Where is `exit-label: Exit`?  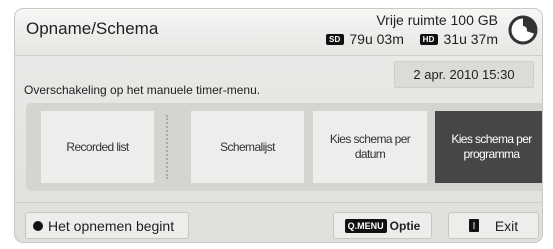
exit-label: Exit is located at coordinates (506, 225).